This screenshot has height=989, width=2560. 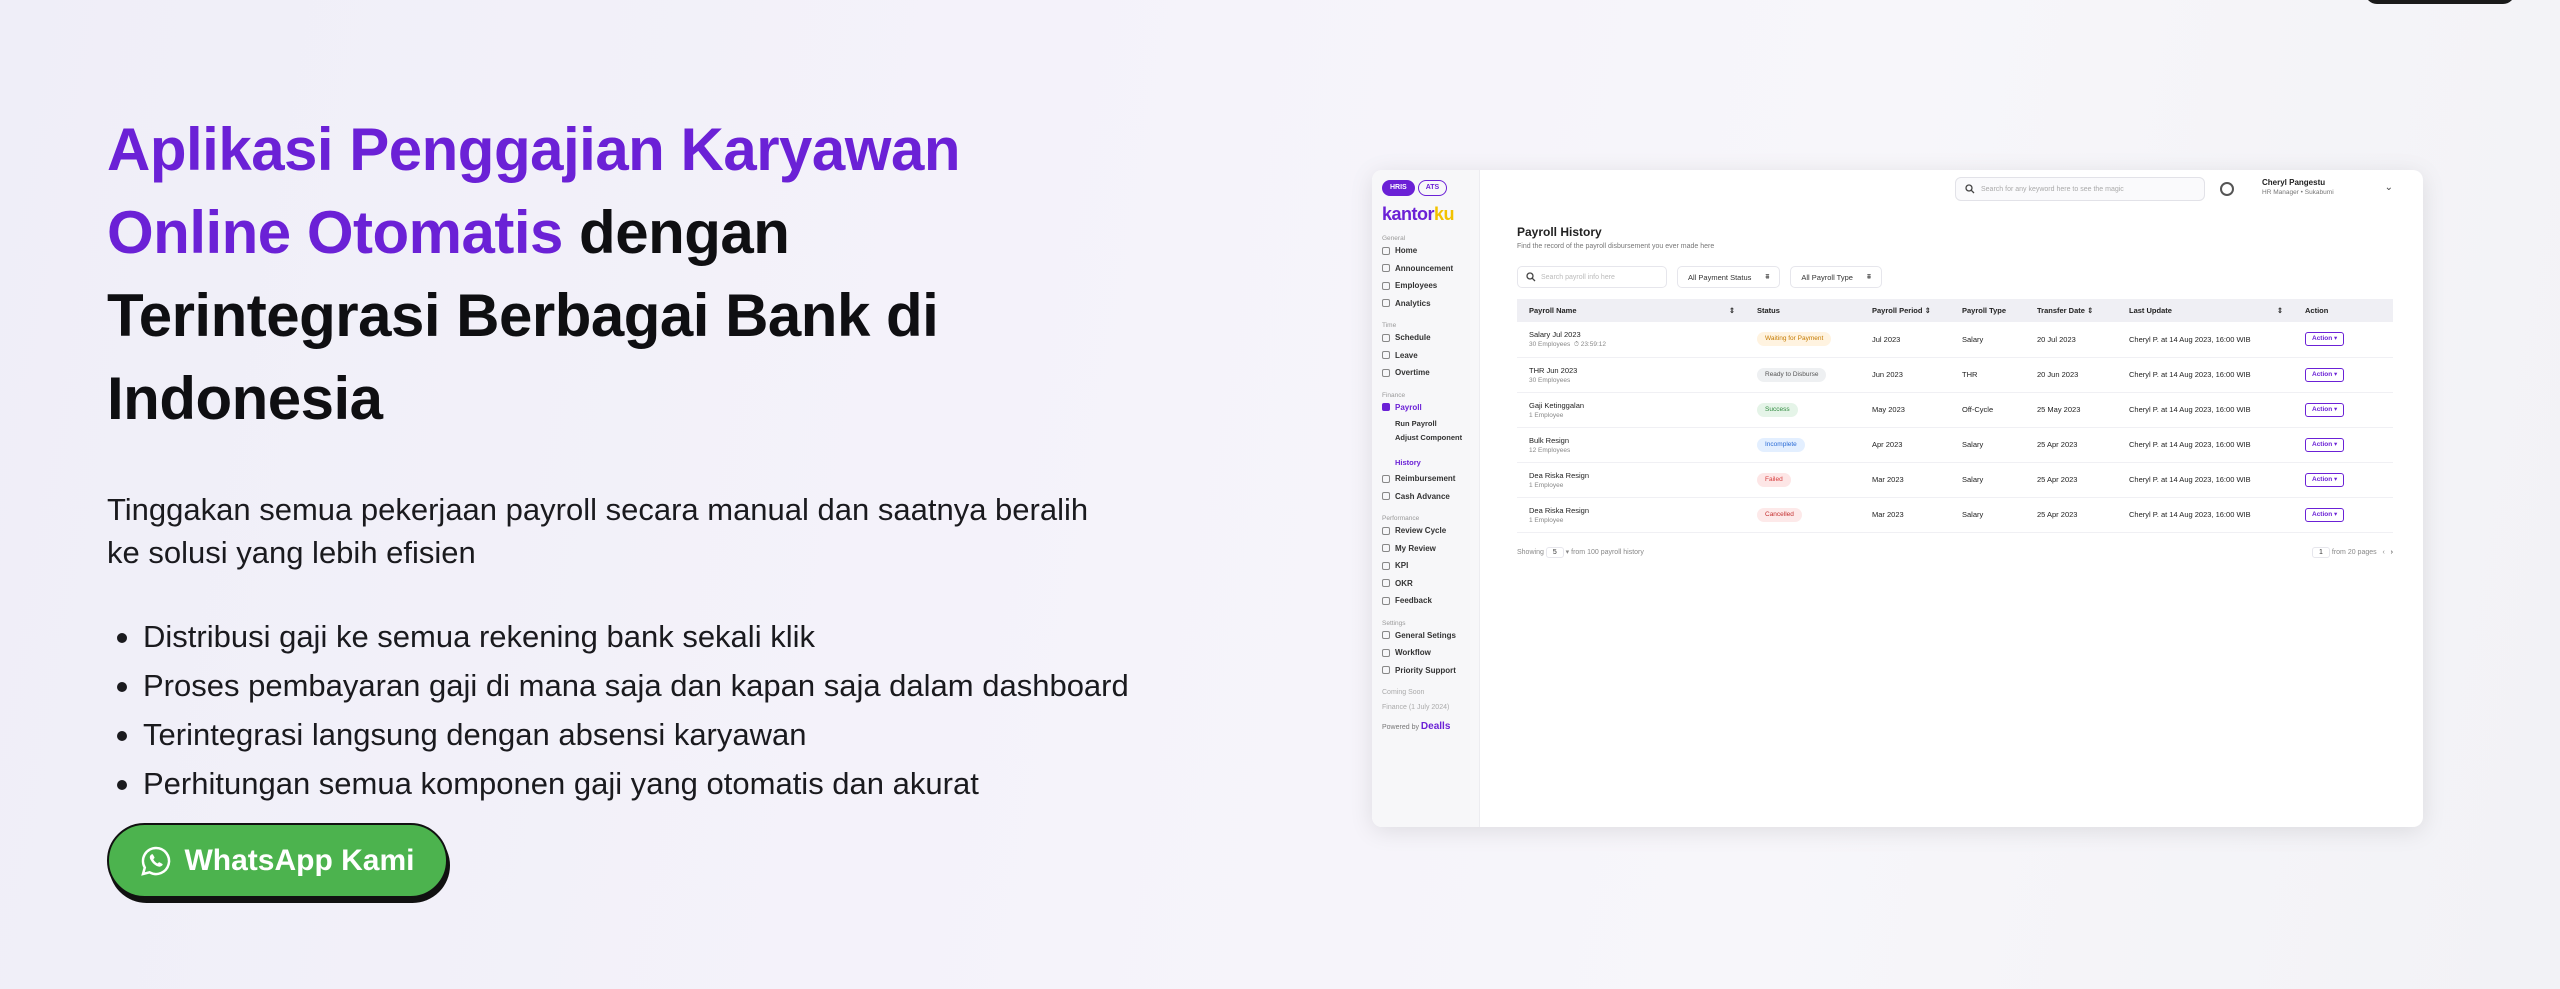 I want to click on sidebar-item-schedule: Schedule, so click(x=1425, y=338).